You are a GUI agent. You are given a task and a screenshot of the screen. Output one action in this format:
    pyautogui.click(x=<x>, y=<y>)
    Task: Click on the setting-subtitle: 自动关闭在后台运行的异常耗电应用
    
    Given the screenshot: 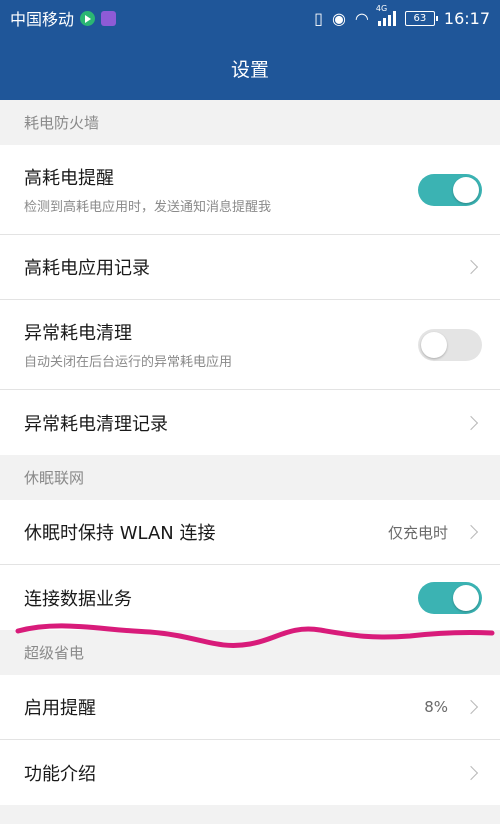 What is the action you would take?
    pyautogui.click(x=128, y=362)
    